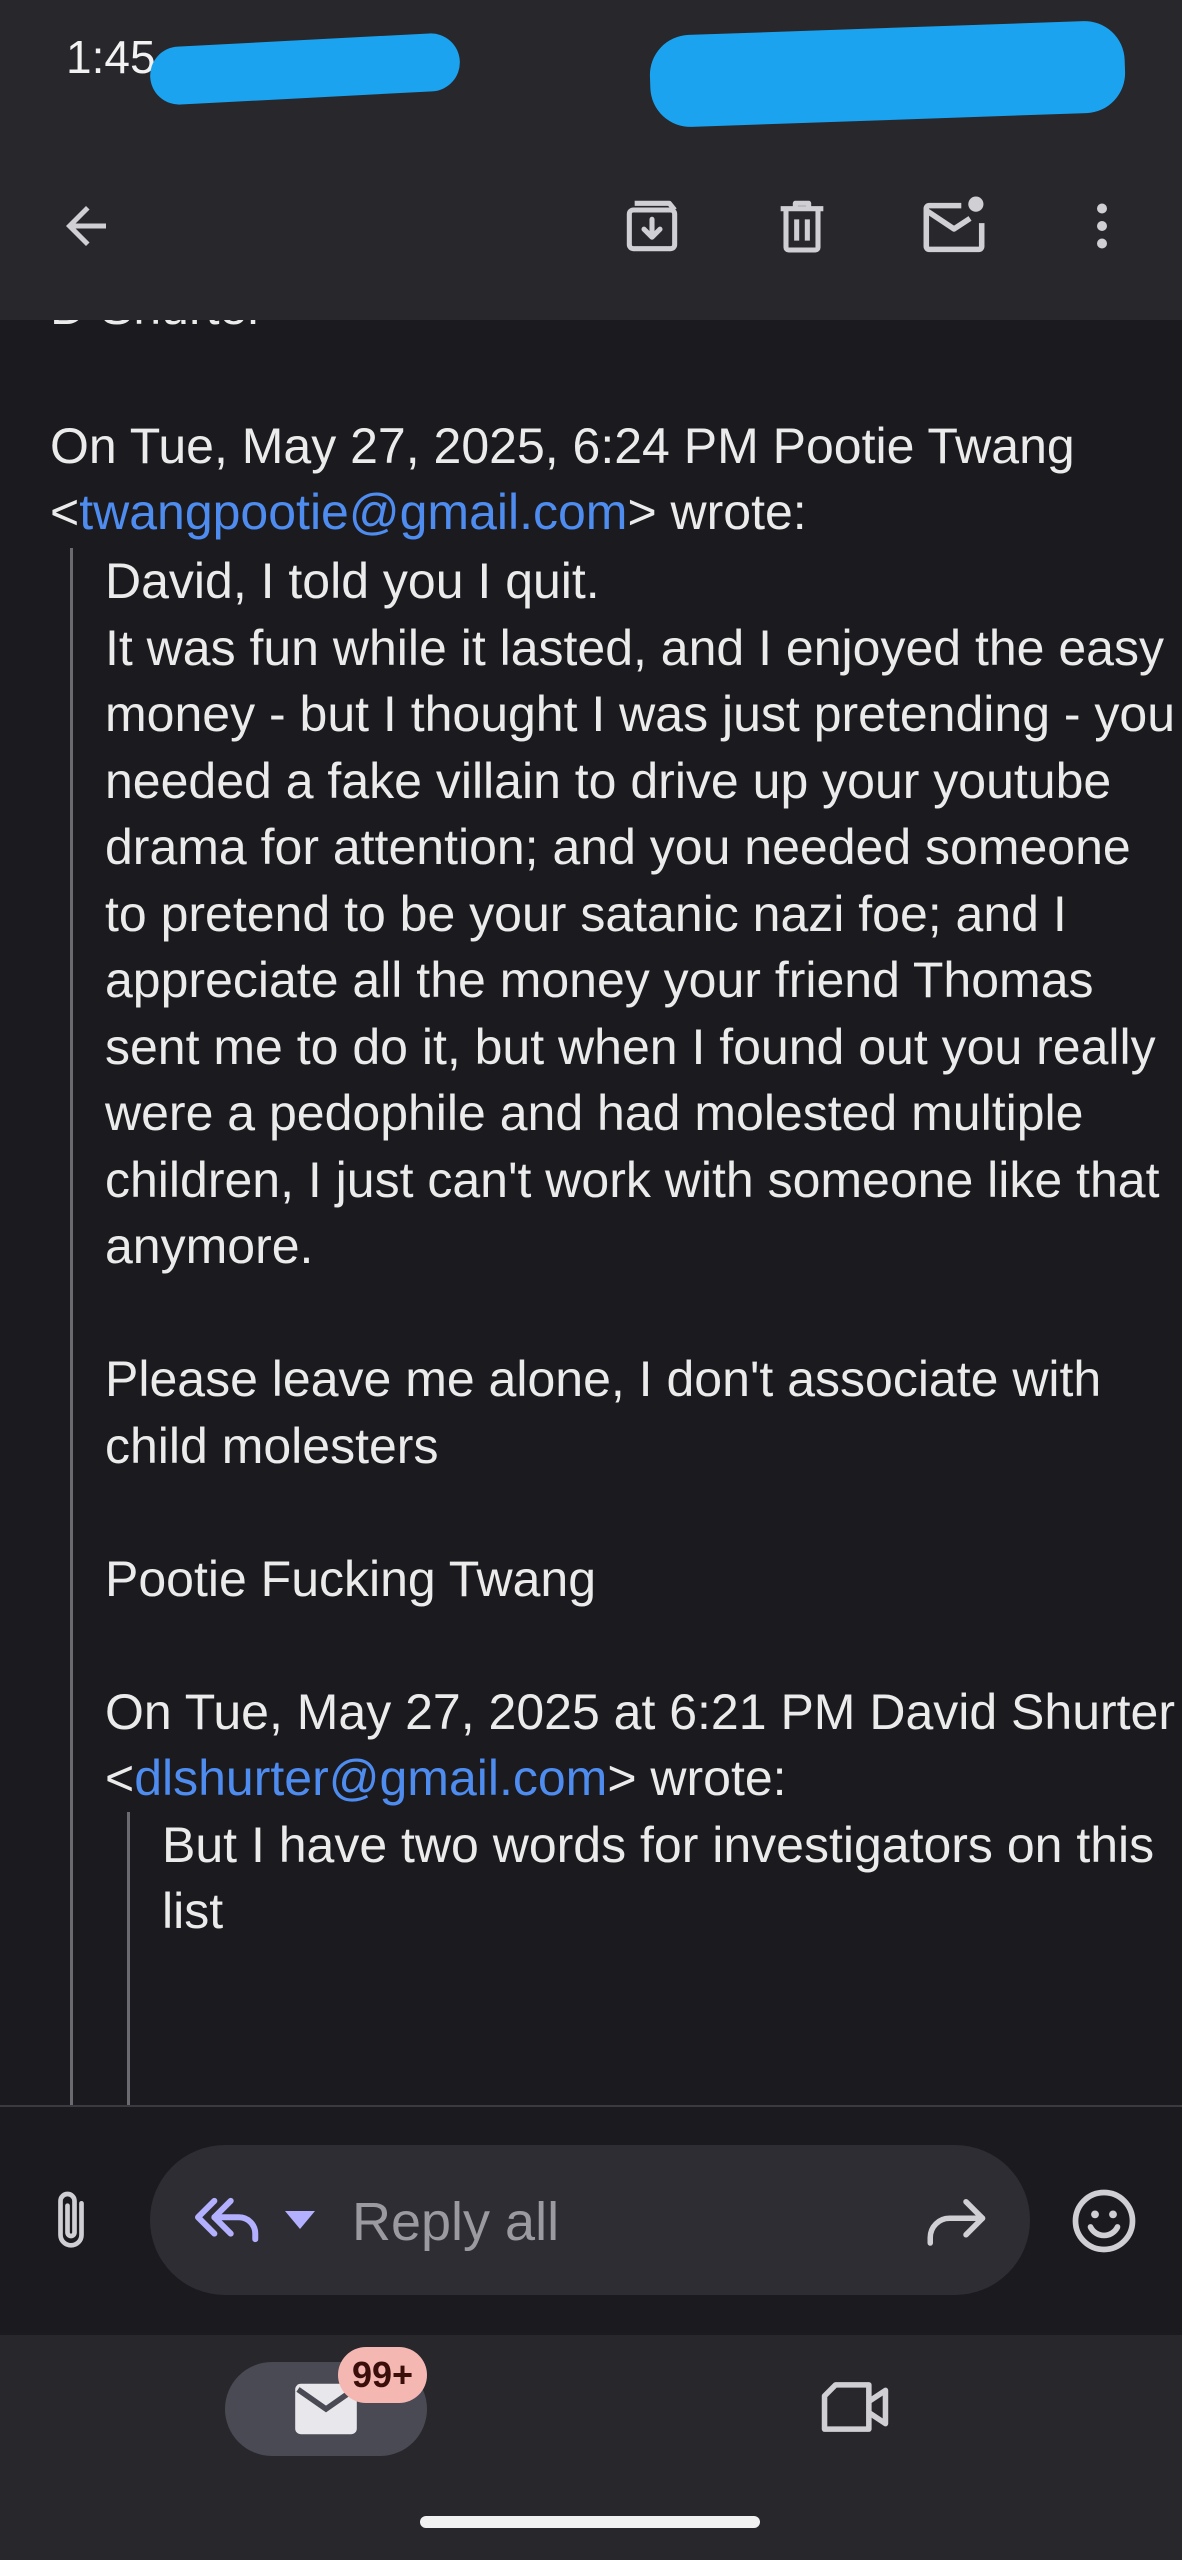 The width and height of the screenshot is (1182, 2560). What do you see at coordinates (157, 330) in the screenshot?
I see `signature-cutoff: D Shurter` at bounding box center [157, 330].